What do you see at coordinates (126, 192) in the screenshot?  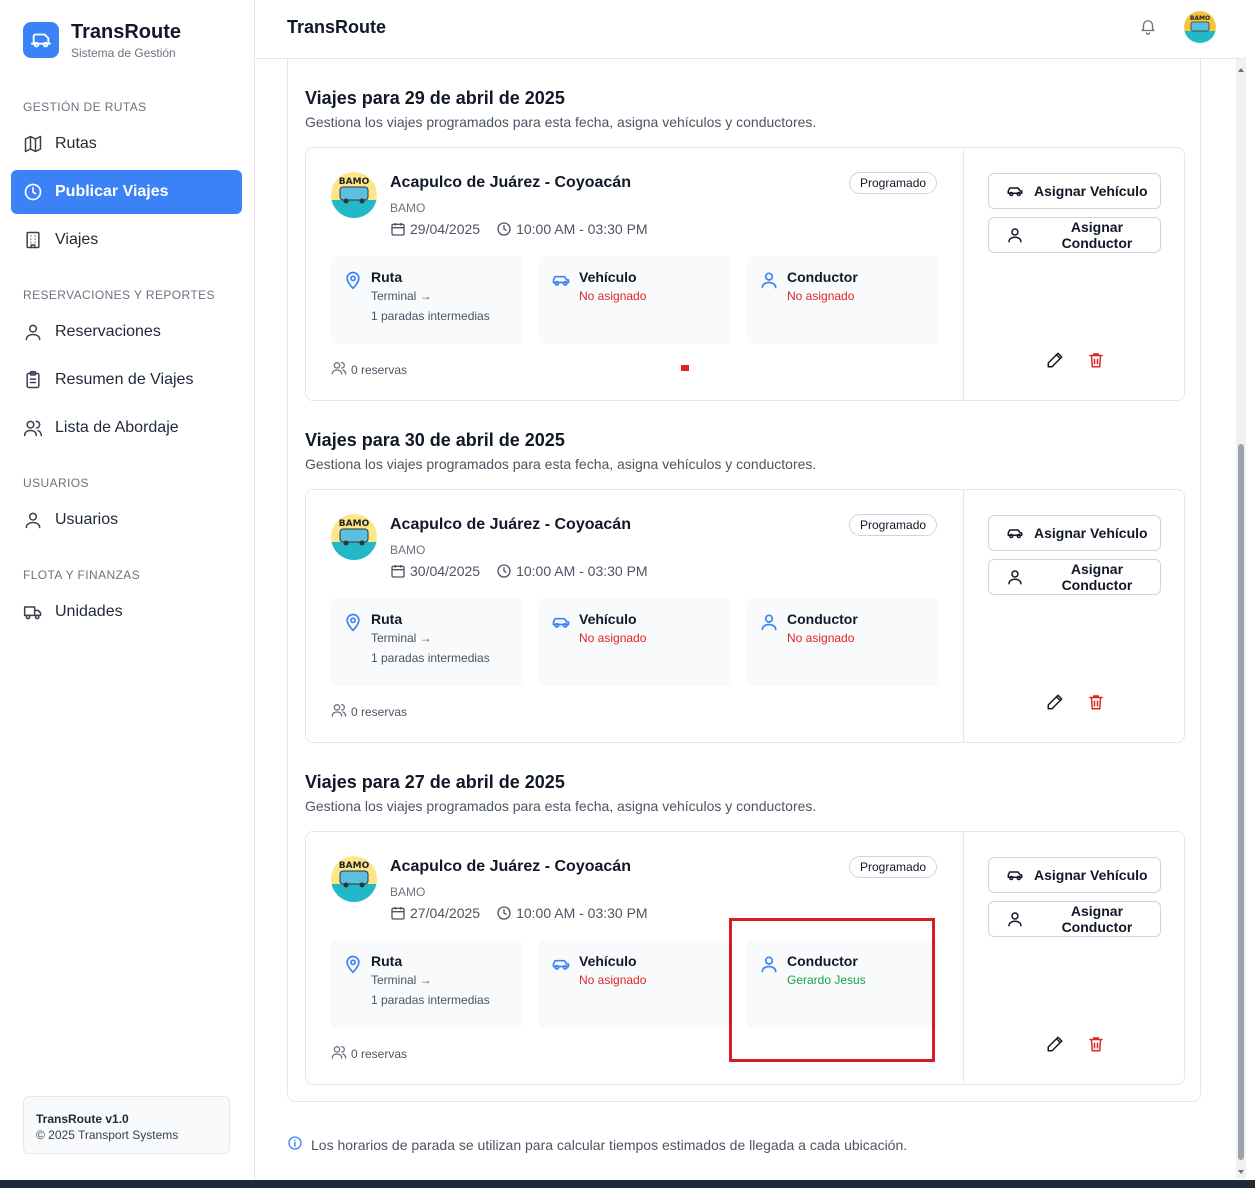 I see `sidebar-item-publicar-viajes: Publicar Viajes` at bounding box center [126, 192].